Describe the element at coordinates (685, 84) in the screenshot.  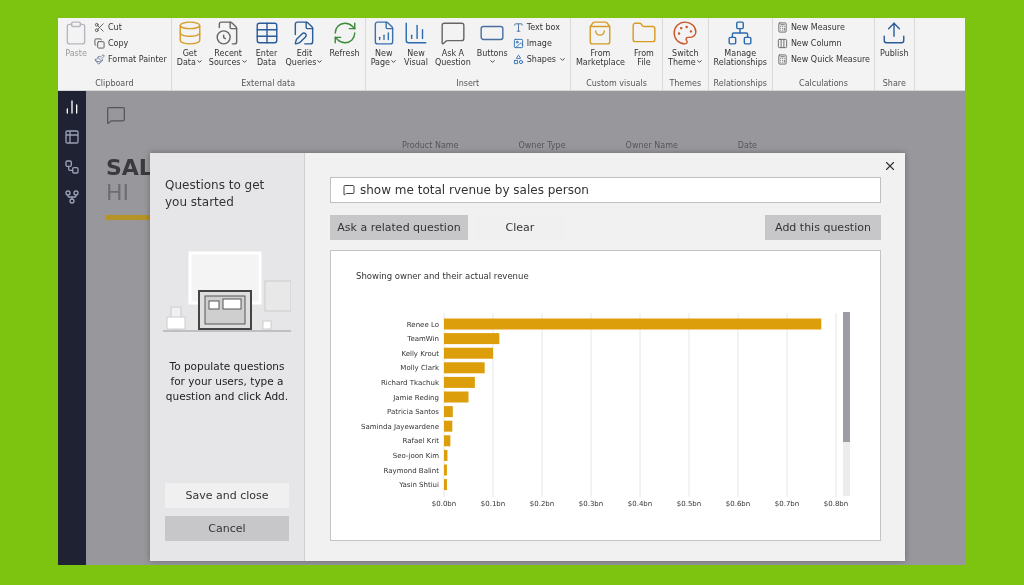
I see `group-label: Themes` at that location.